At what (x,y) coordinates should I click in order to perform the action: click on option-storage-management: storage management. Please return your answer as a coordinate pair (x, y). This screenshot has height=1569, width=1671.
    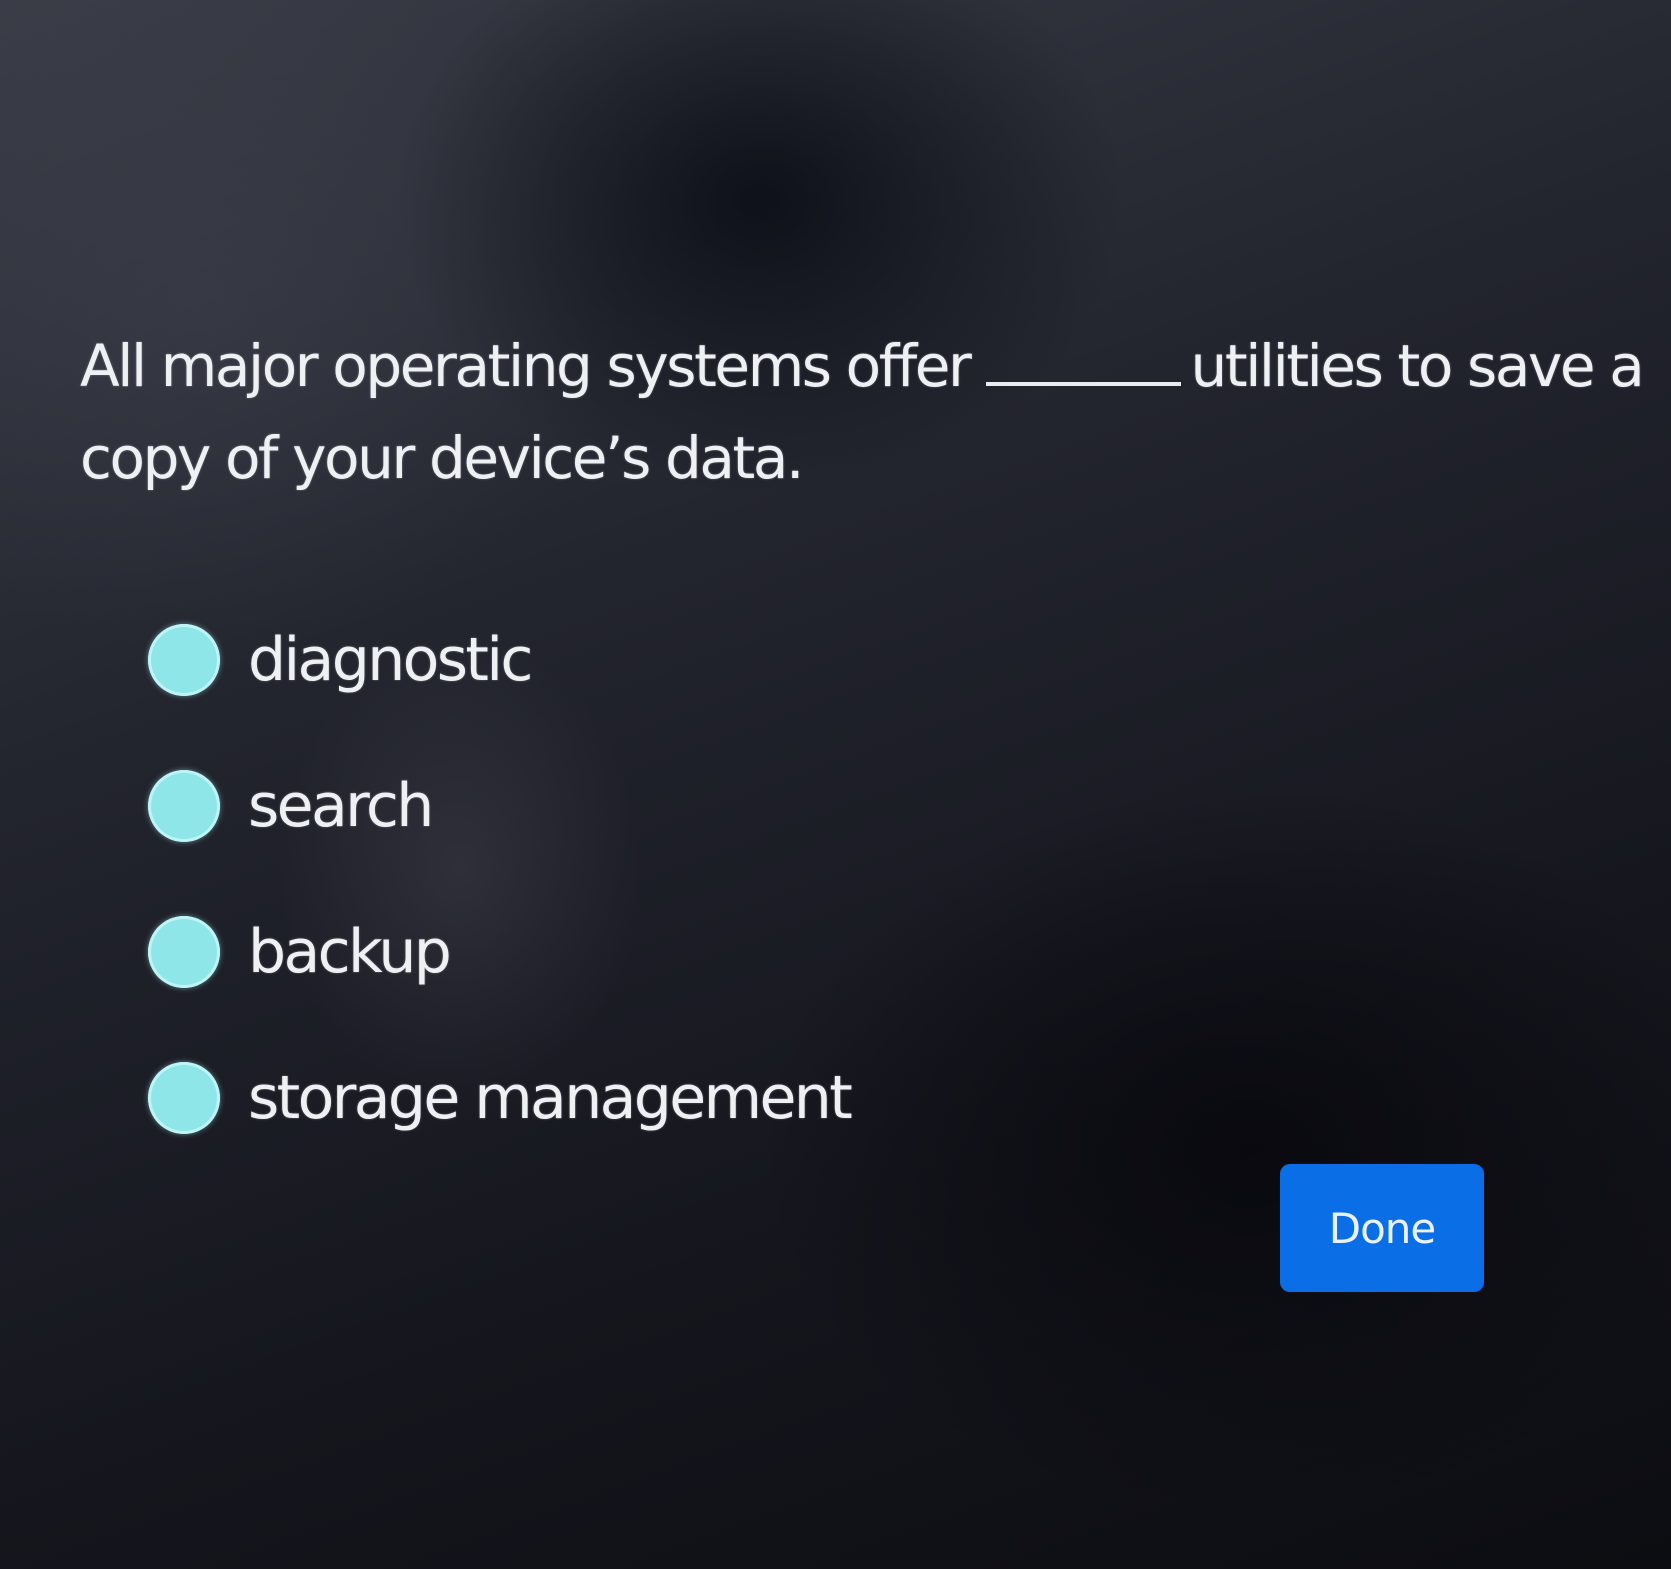
    Looking at the image, I should click on (500, 1098).